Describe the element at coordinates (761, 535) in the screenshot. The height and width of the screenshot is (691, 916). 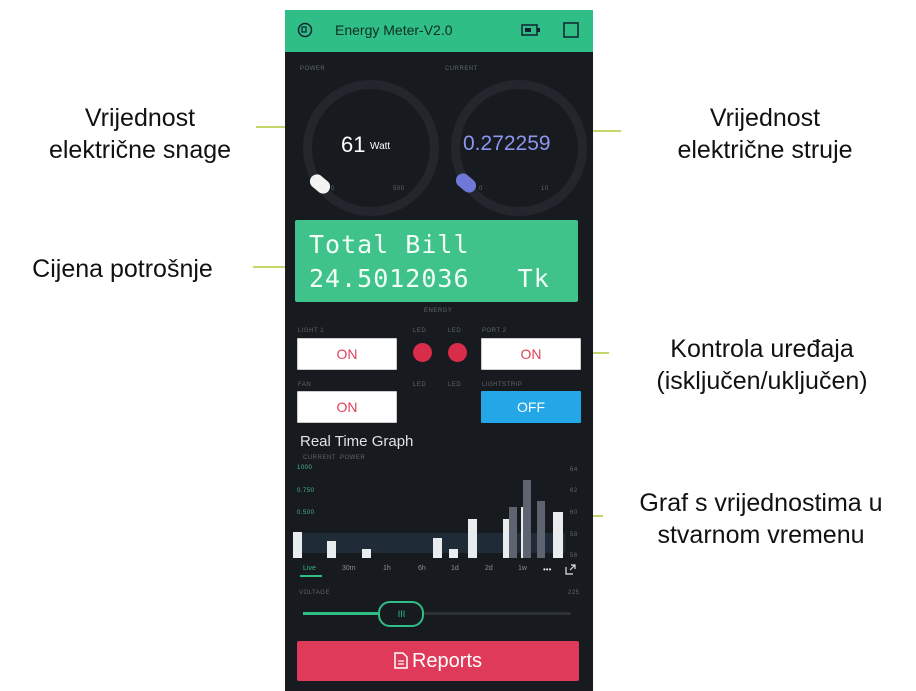
I see `annotation-graph-line2: stvarnom vremenu` at that location.